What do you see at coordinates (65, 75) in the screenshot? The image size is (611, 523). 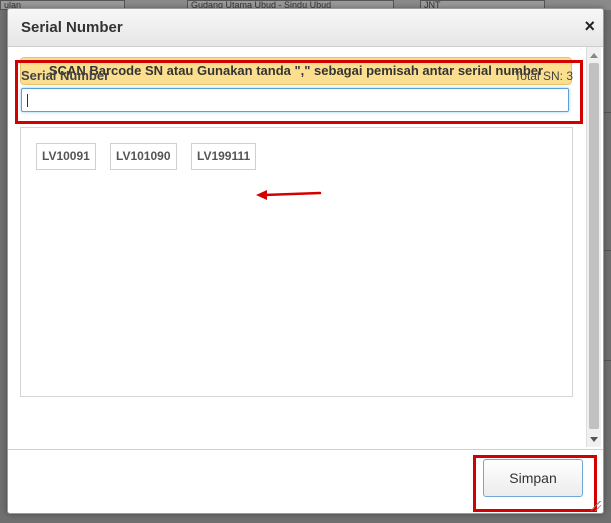 I see `serial-number-label: Serial Number` at bounding box center [65, 75].